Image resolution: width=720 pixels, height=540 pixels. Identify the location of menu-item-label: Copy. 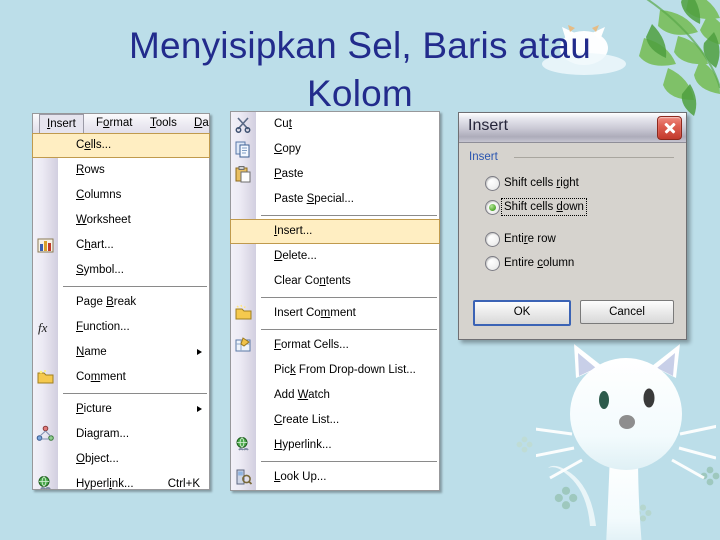
(287, 149).